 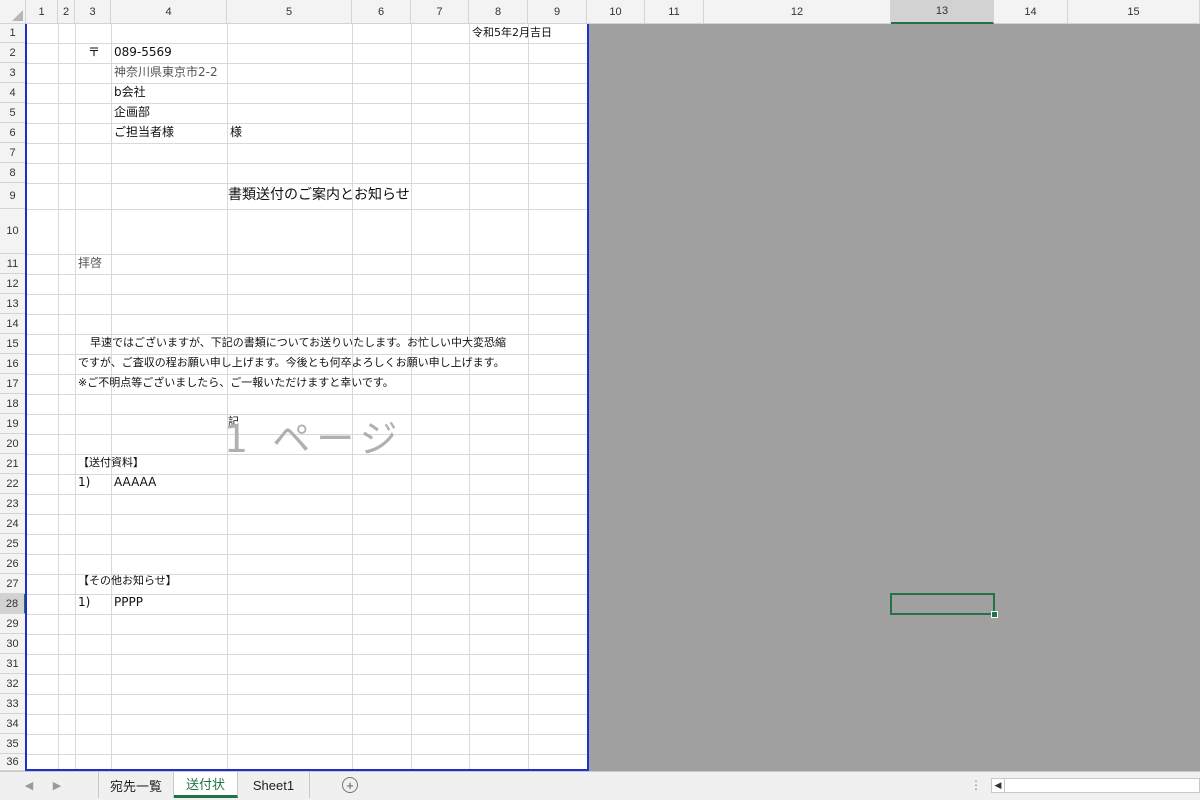 I want to click on row-header-25: 25, so click(x=13, y=544).